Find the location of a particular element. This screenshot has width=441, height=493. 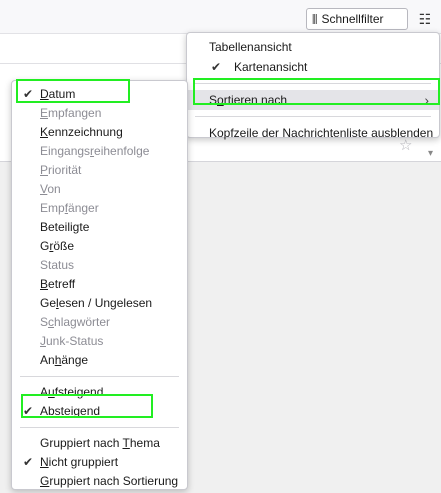

menu-item-label: Empfangen is located at coordinates (71, 113).